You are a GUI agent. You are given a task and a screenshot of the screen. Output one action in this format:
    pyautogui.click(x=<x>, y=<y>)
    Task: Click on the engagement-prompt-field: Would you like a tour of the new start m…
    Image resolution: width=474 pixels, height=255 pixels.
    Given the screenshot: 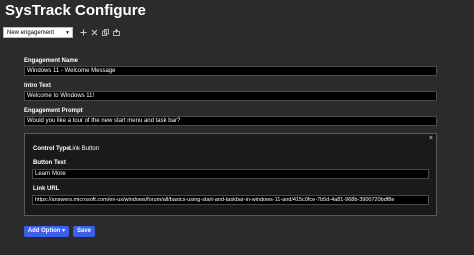 What is the action you would take?
    pyautogui.click(x=230, y=121)
    